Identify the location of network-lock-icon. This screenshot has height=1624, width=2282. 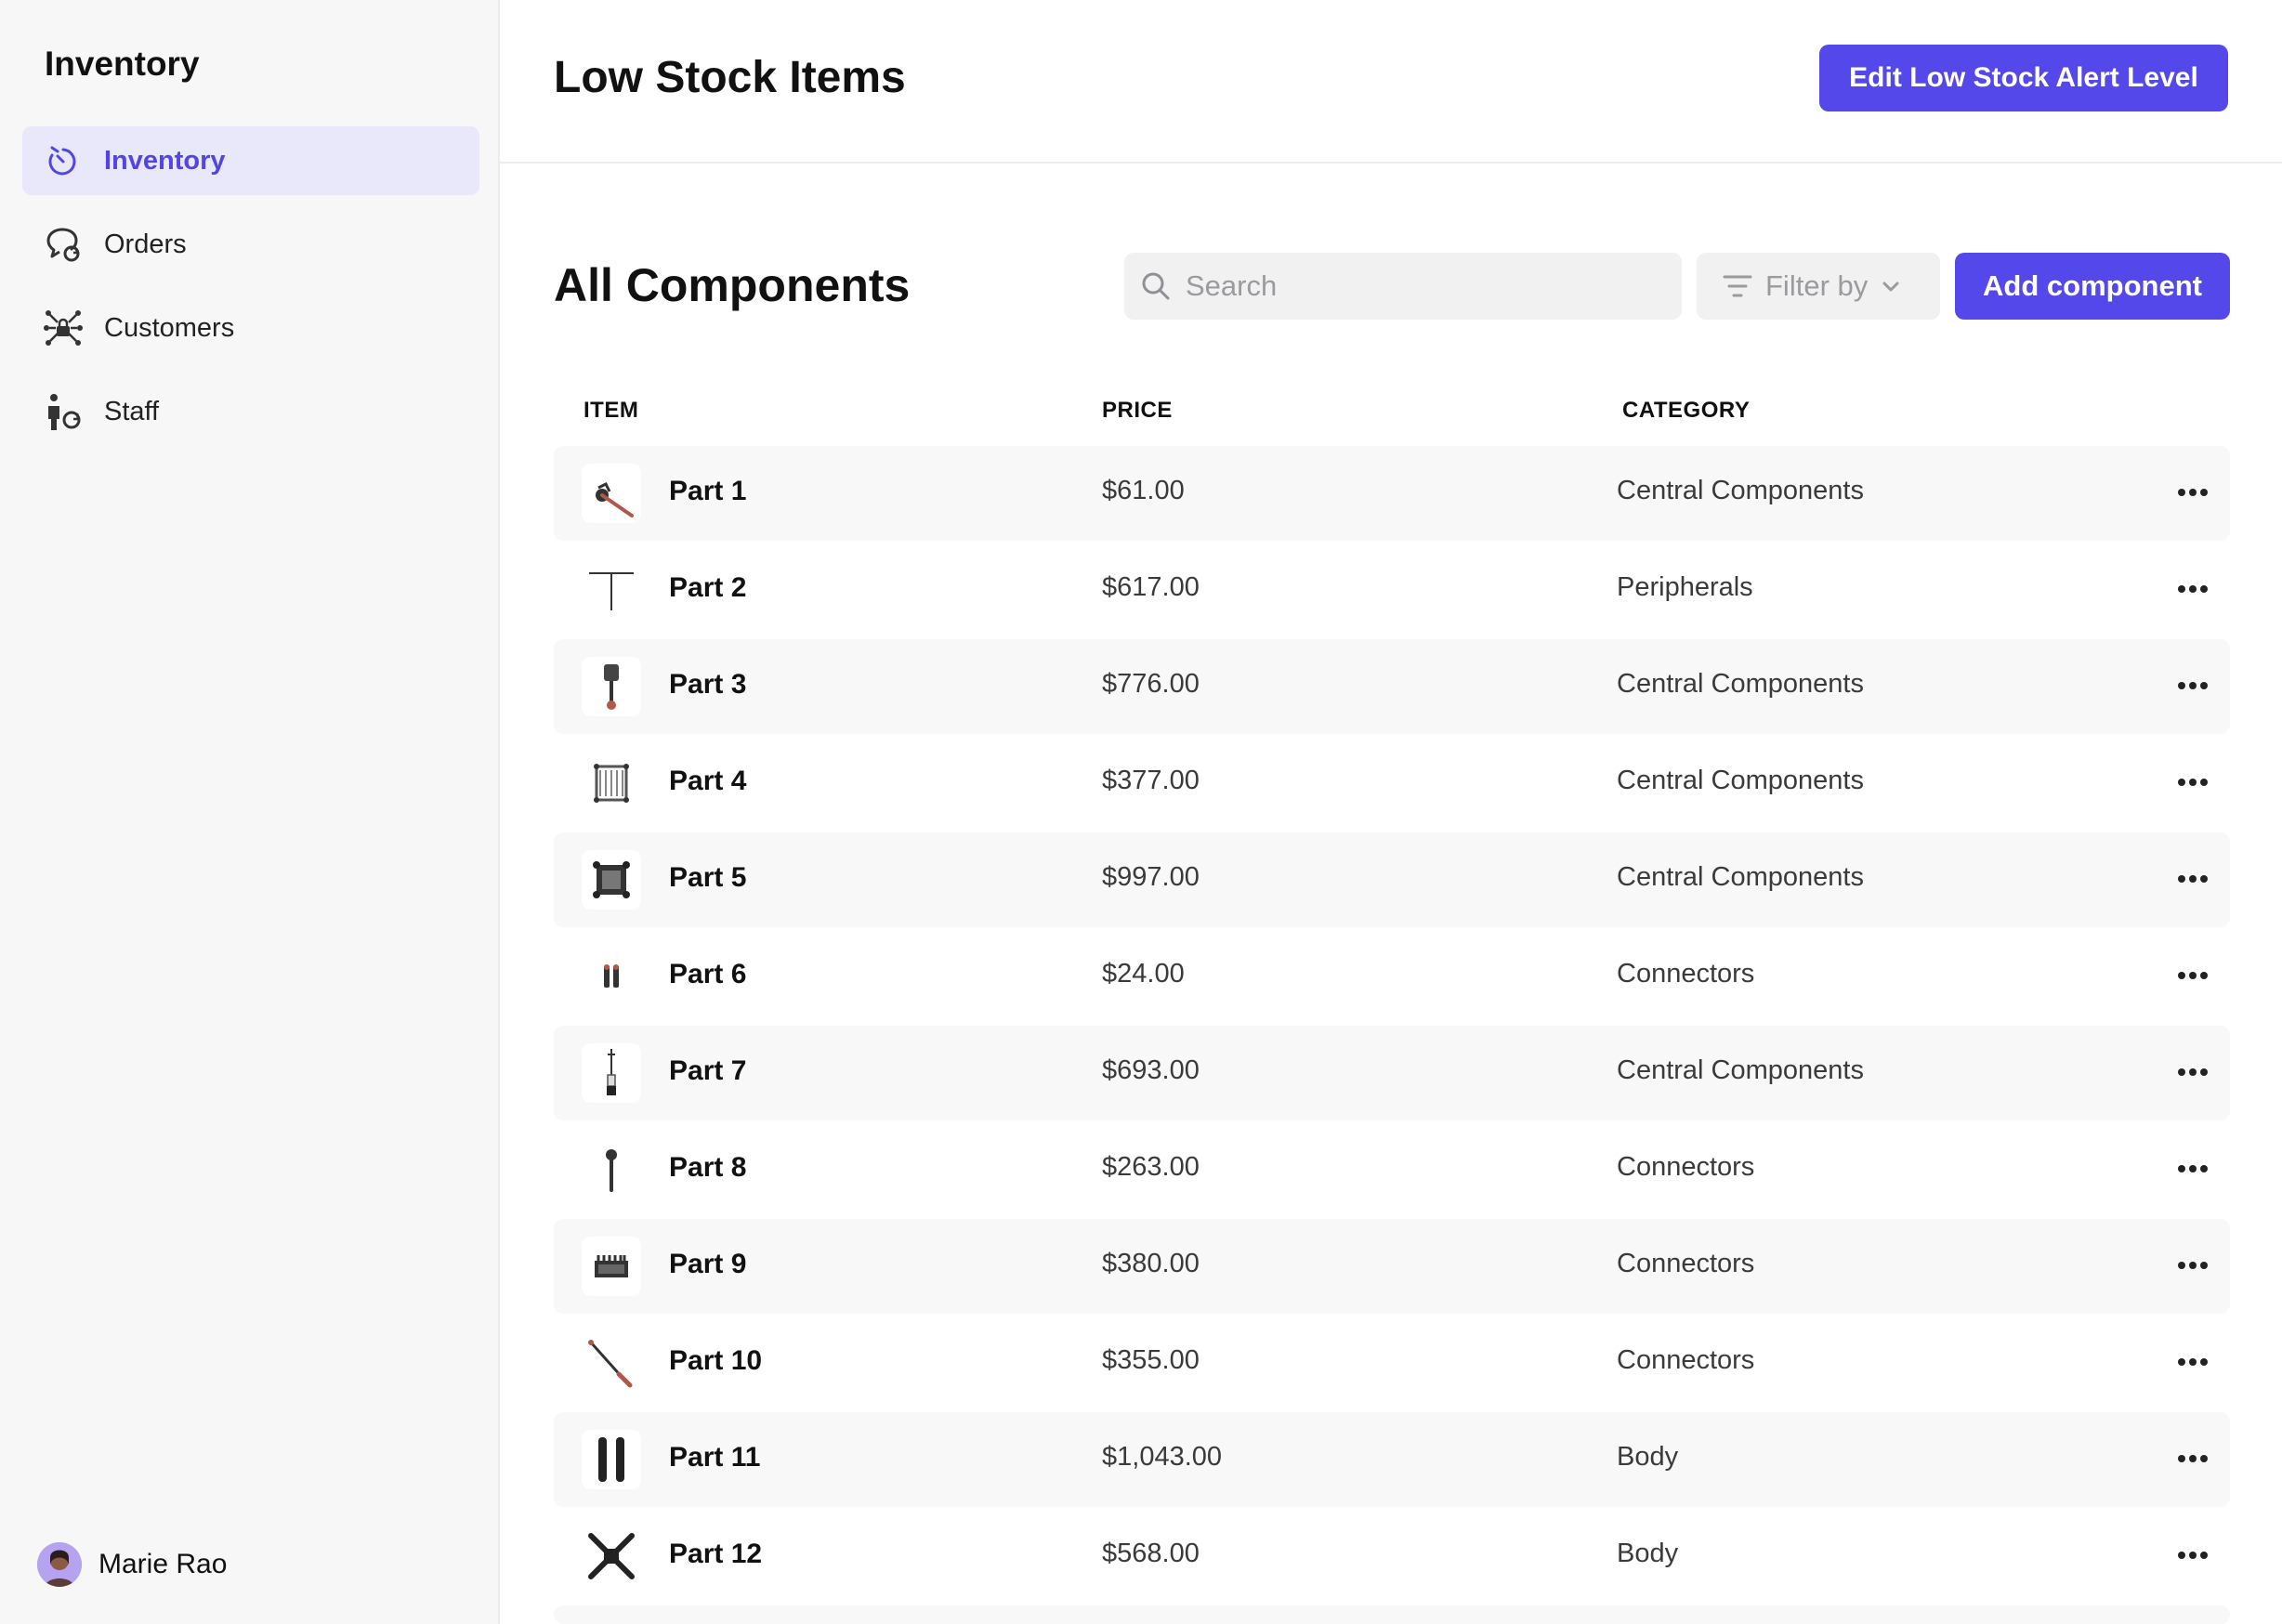
(63, 328).